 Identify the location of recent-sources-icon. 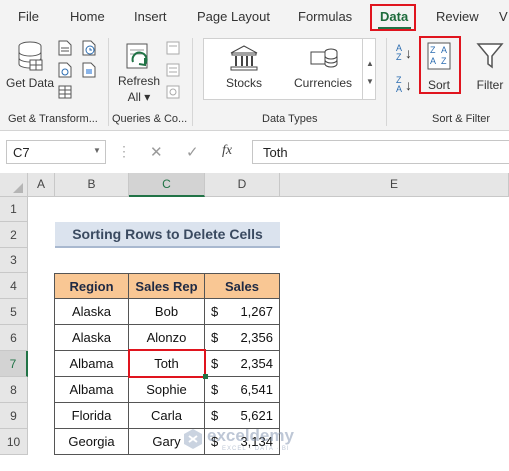
(89, 48).